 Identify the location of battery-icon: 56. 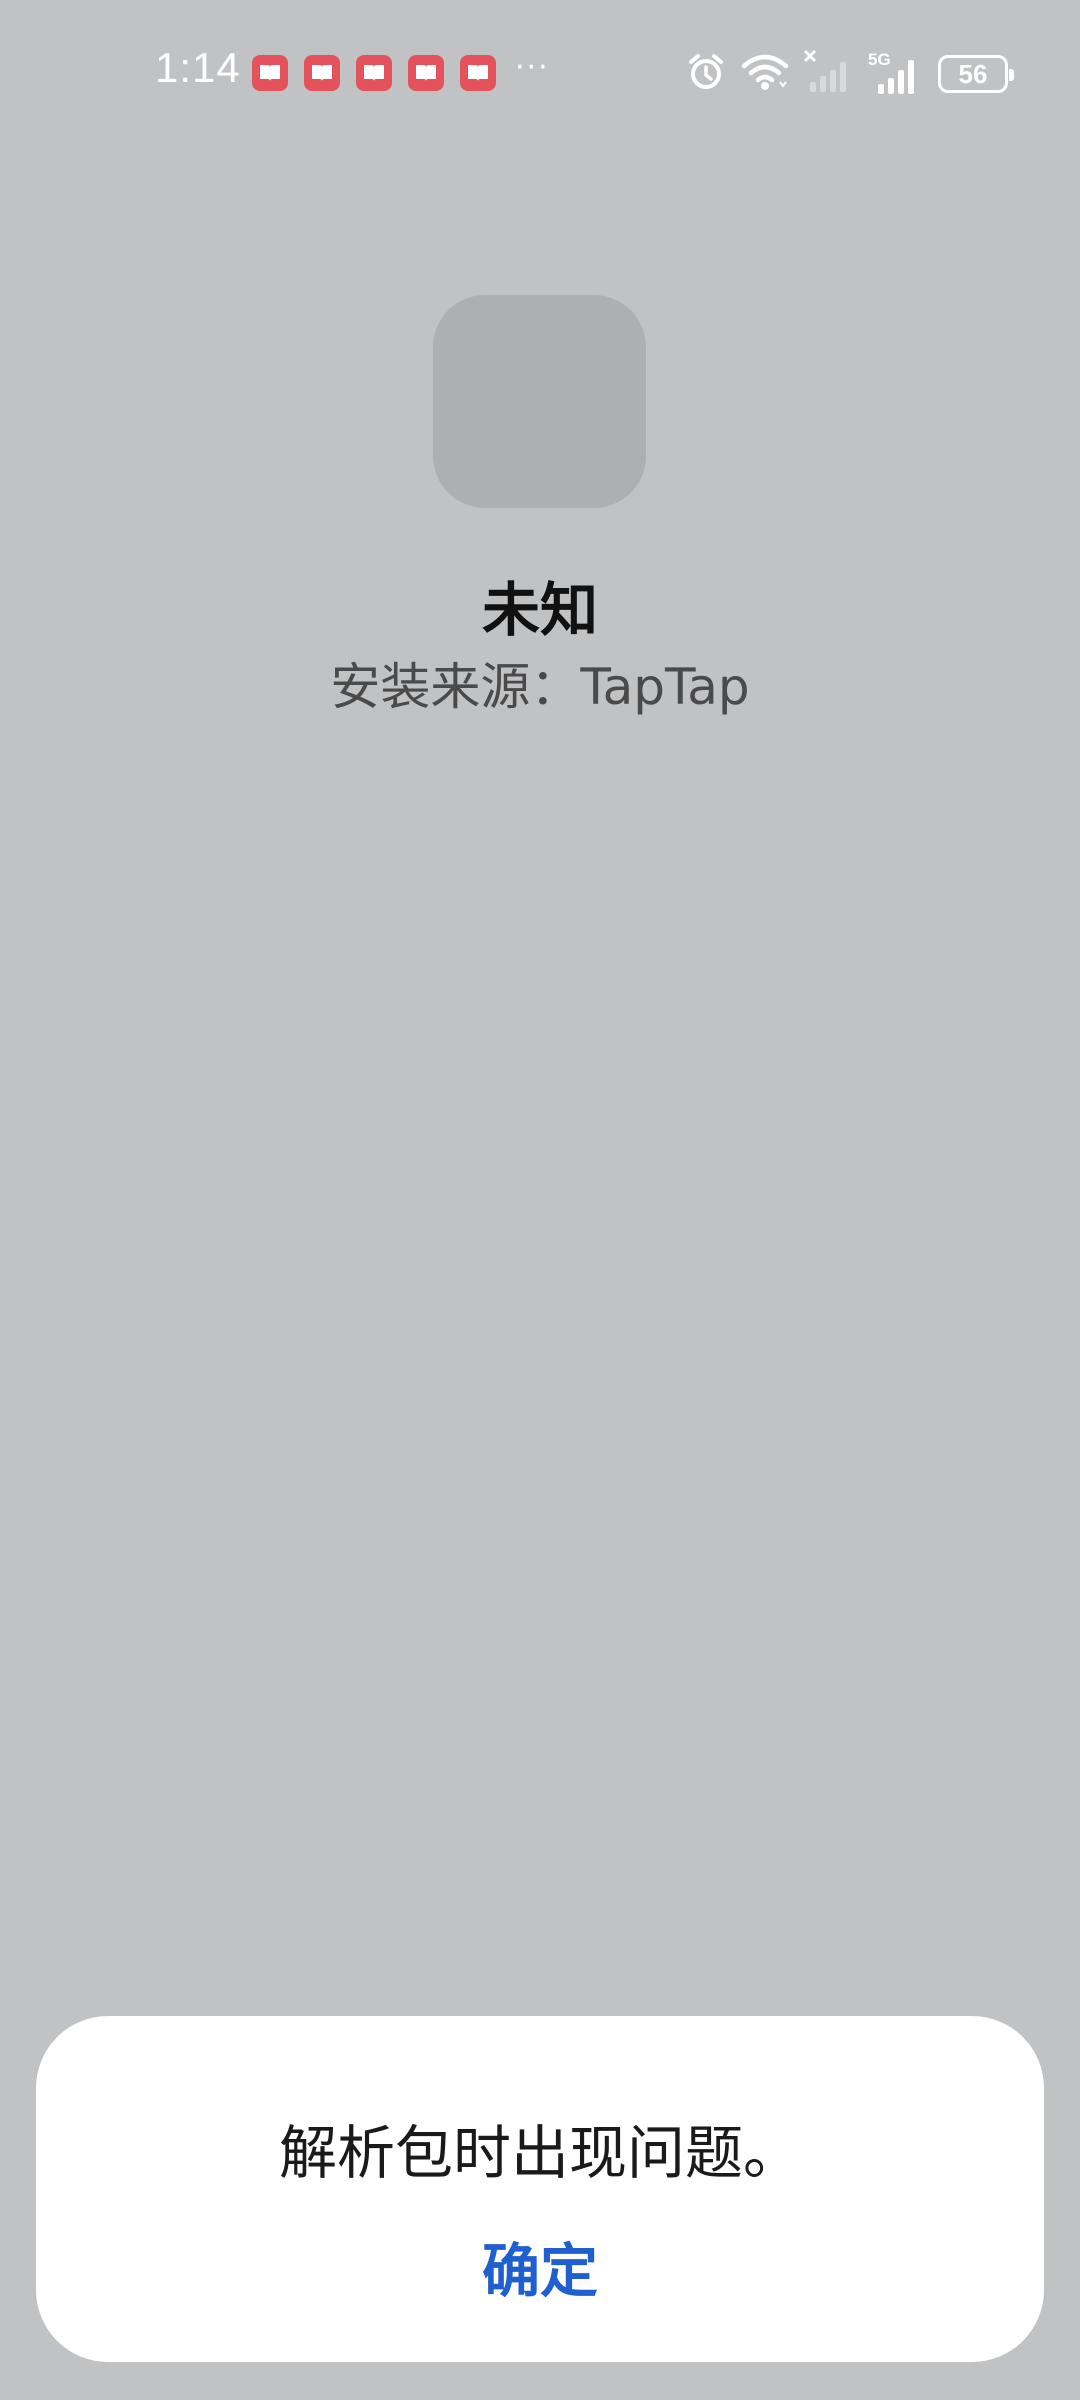
(976, 74).